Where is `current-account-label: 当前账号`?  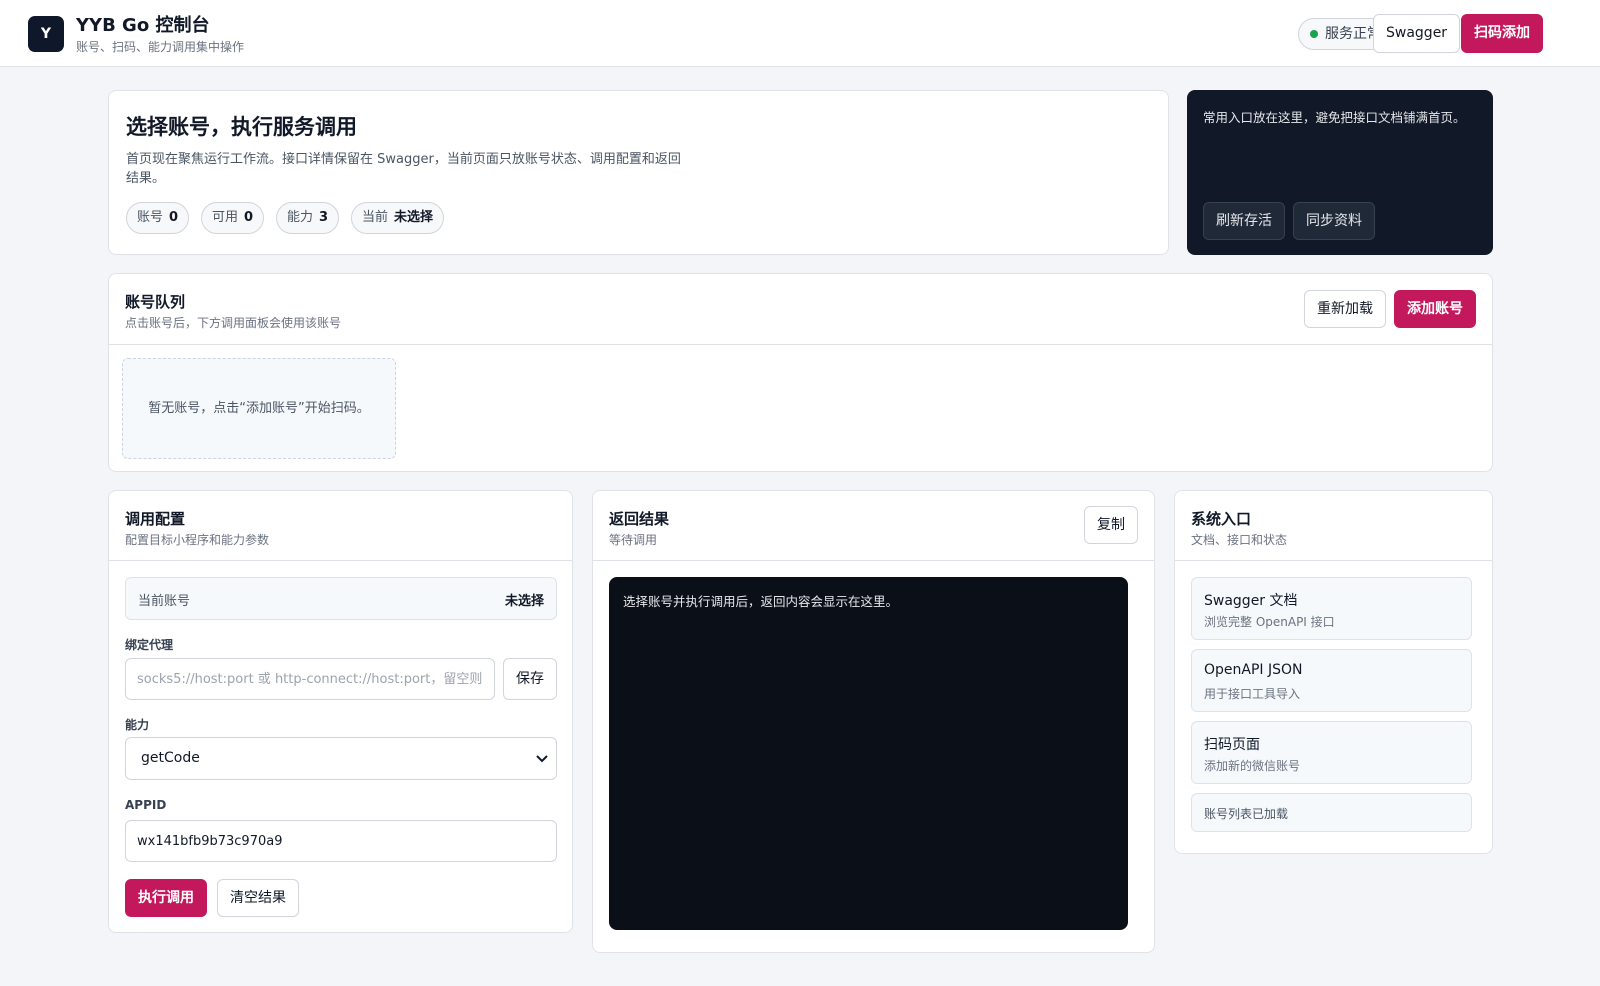
current-account-label: 当前账号 is located at coordinates (164, 601).